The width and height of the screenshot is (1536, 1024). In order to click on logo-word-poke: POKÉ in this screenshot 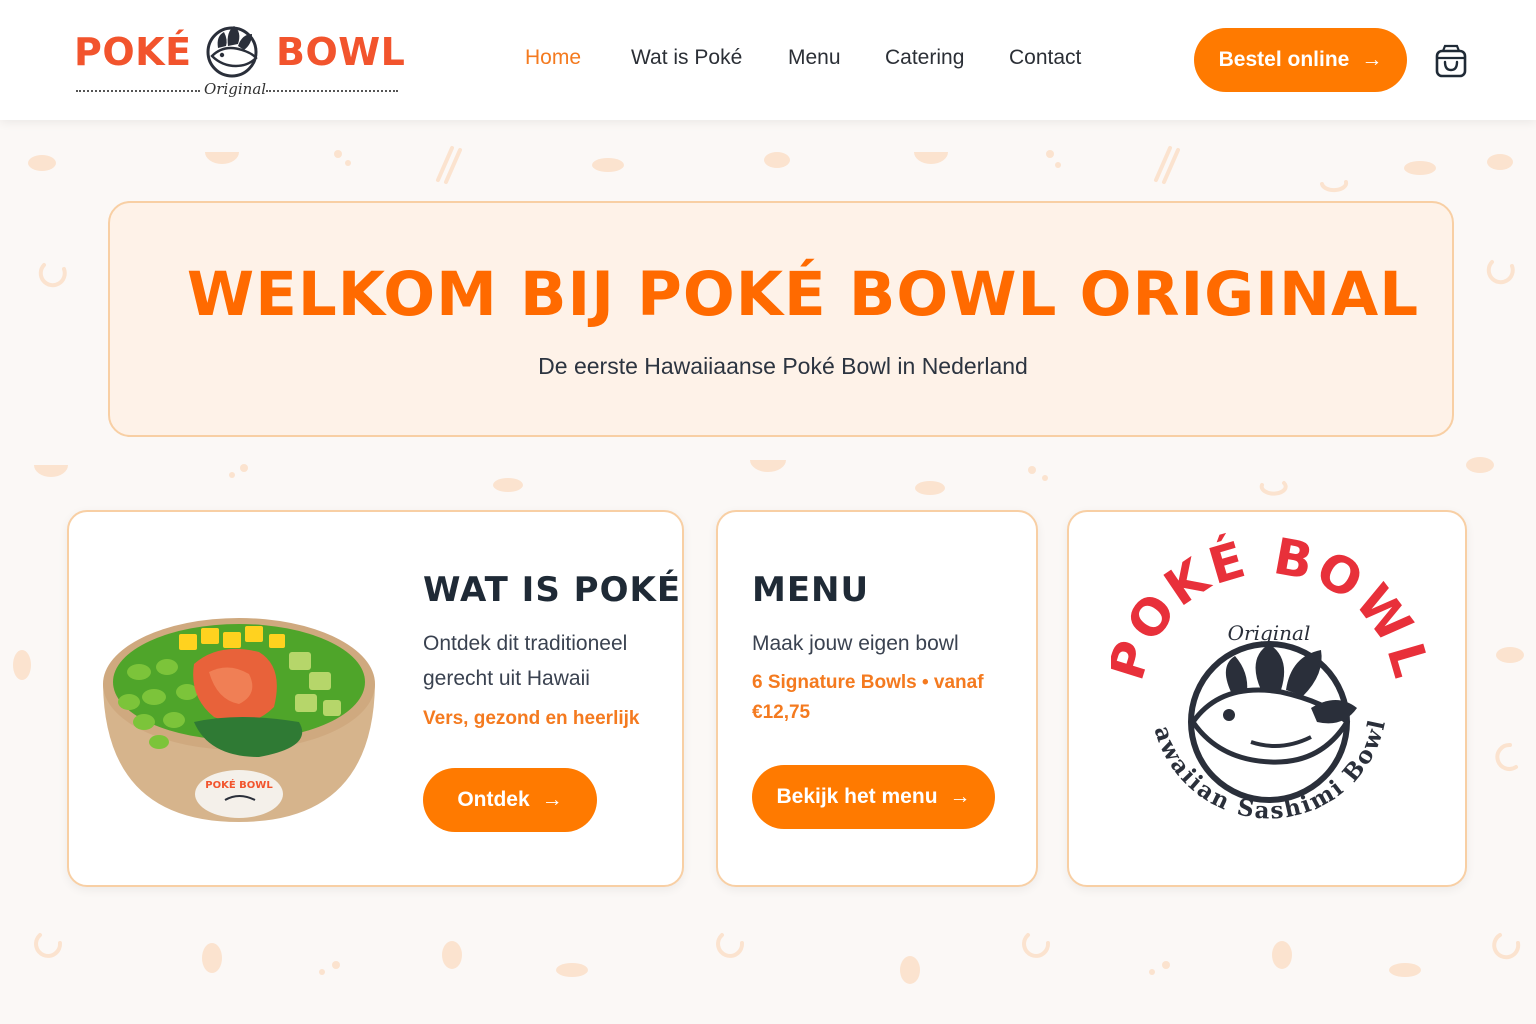, I will do `click(133, 52)`.